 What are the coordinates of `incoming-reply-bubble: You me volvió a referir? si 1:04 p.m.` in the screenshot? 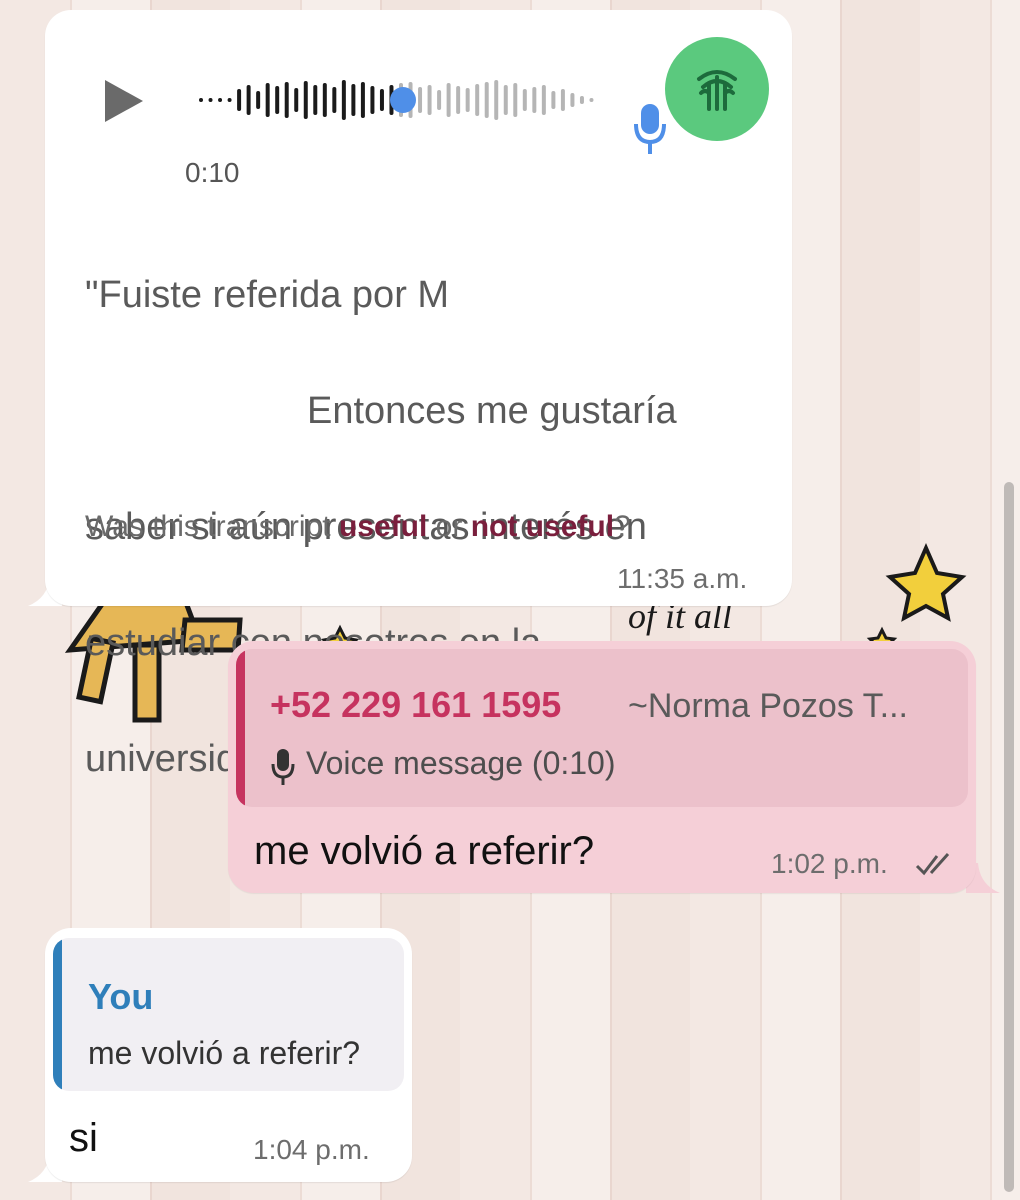 It's located at (228, 1055).